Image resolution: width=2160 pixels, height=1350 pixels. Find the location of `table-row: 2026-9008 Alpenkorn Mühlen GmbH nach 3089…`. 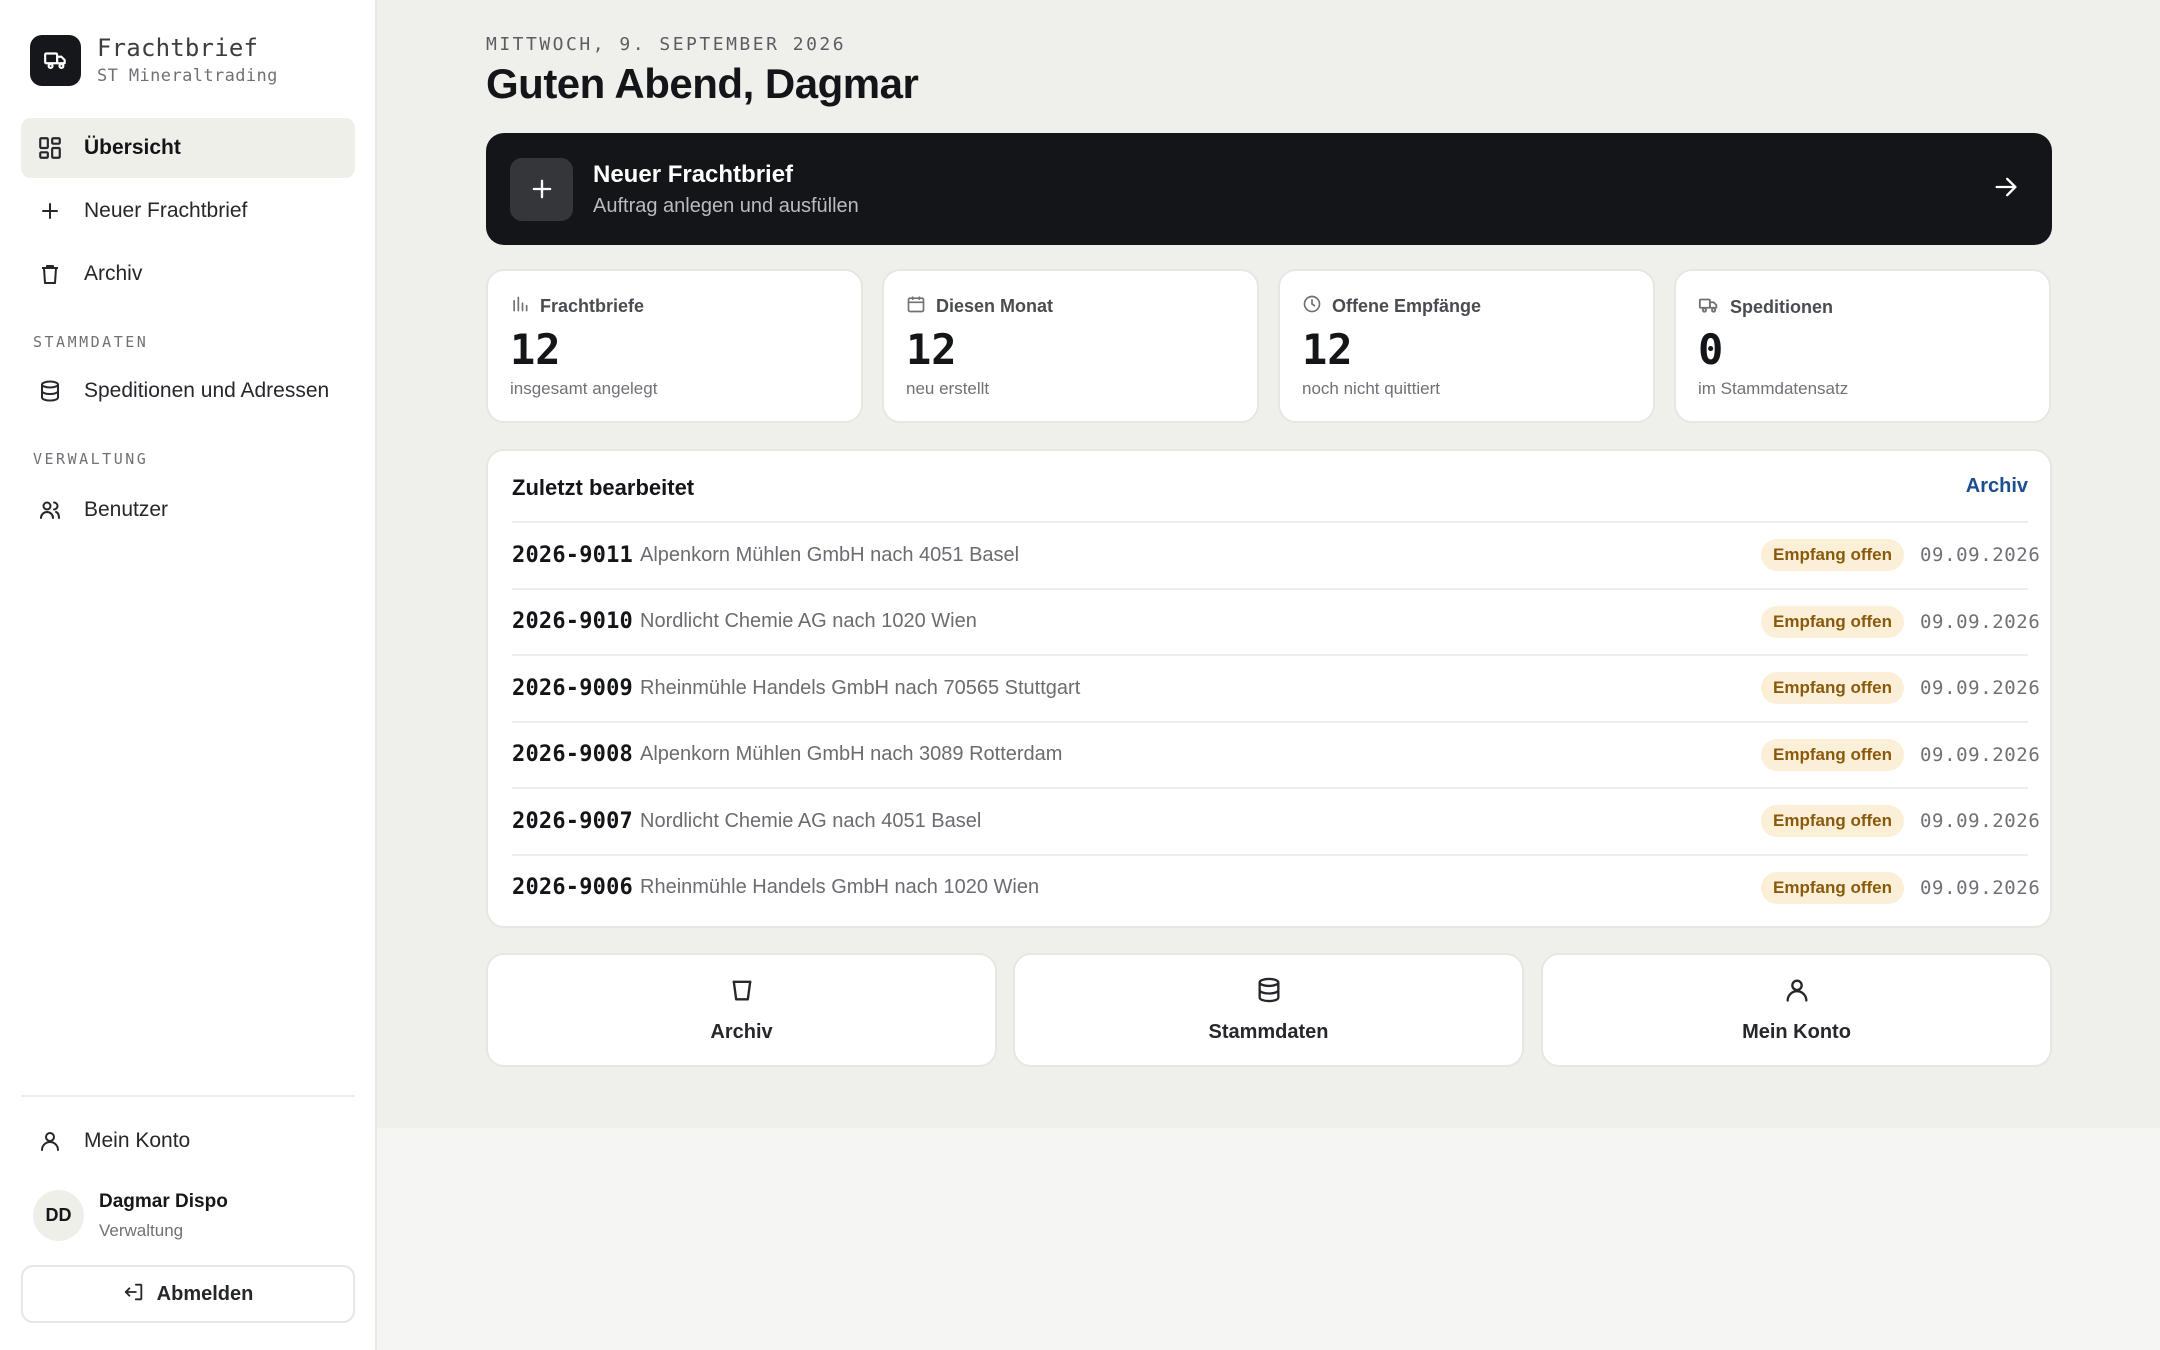

table-row: 2026-9008 Alpenkorn Mühlen GmbH nach 3089… is located at coordinates (1276, 754).